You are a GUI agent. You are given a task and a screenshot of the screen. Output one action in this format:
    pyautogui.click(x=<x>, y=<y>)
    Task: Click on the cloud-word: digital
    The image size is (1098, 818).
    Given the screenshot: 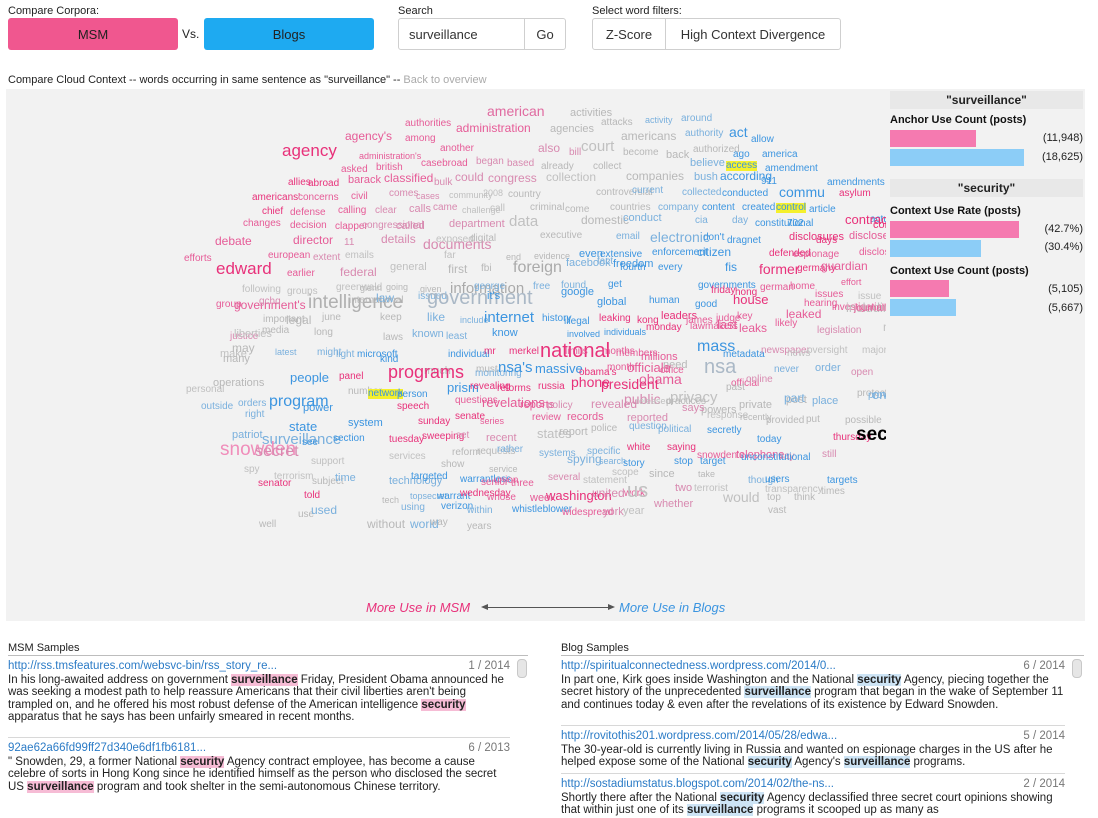 What is the action you would take?
    pyautogui.click(x=483, y=239)
    